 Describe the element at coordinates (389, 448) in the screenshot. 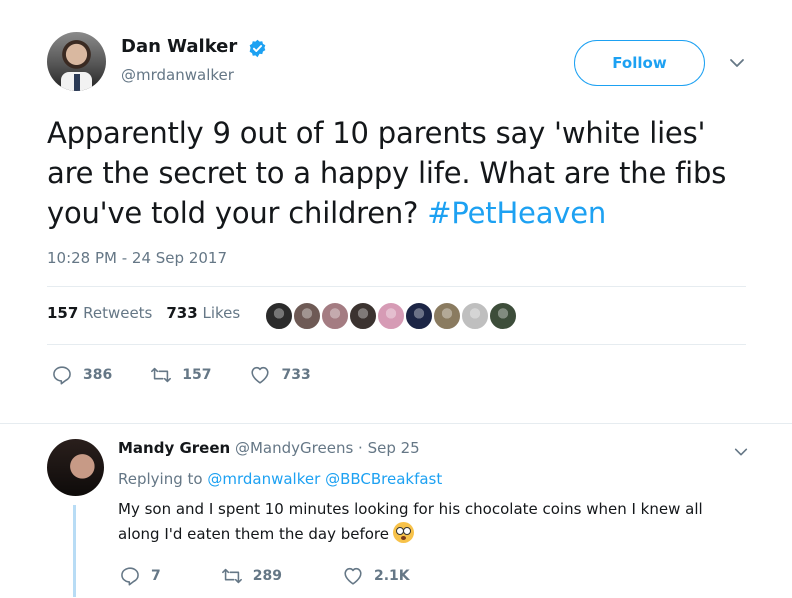

I see `reply-date: · Sep 25` at that location.